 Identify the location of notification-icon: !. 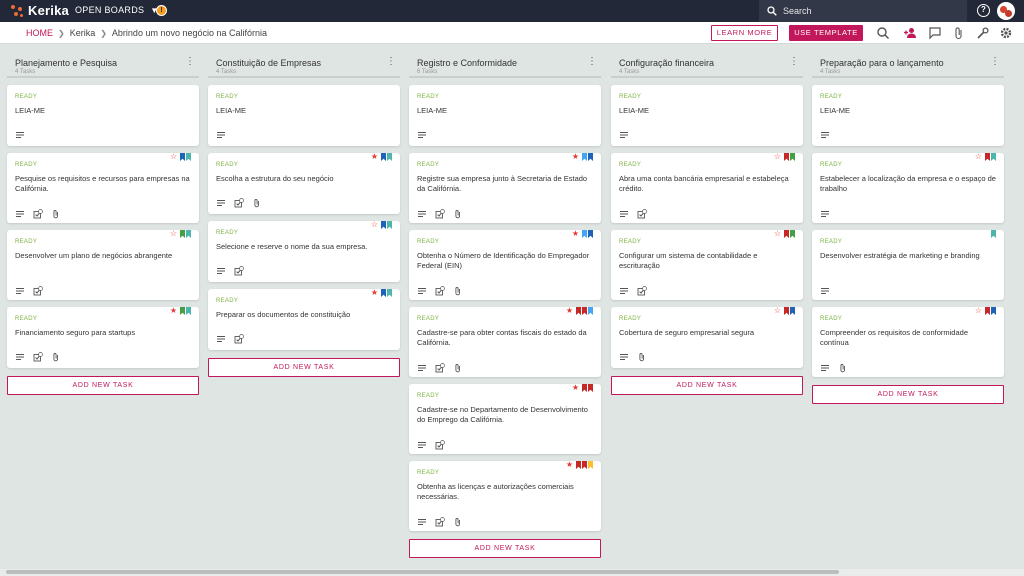
(161, 10).